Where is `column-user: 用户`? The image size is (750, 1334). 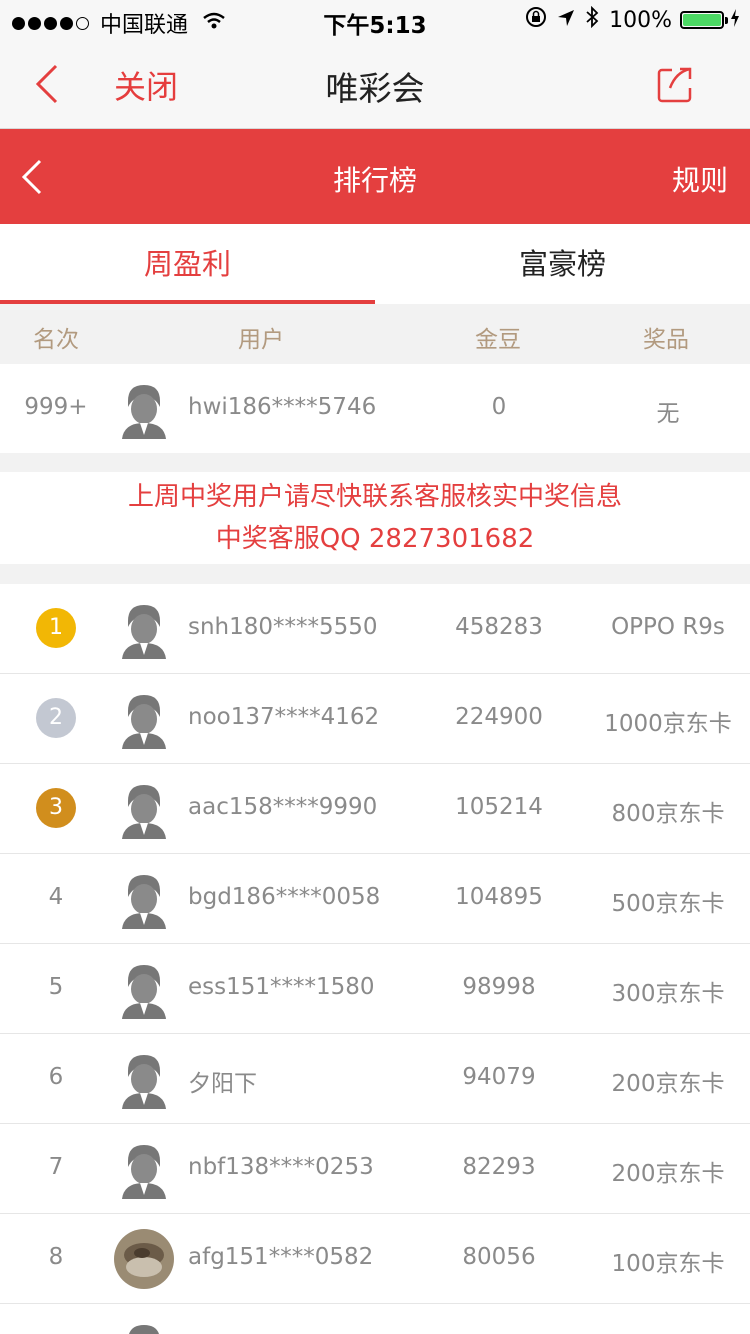
column-user: 用户 is located at coordinates (261, 340).